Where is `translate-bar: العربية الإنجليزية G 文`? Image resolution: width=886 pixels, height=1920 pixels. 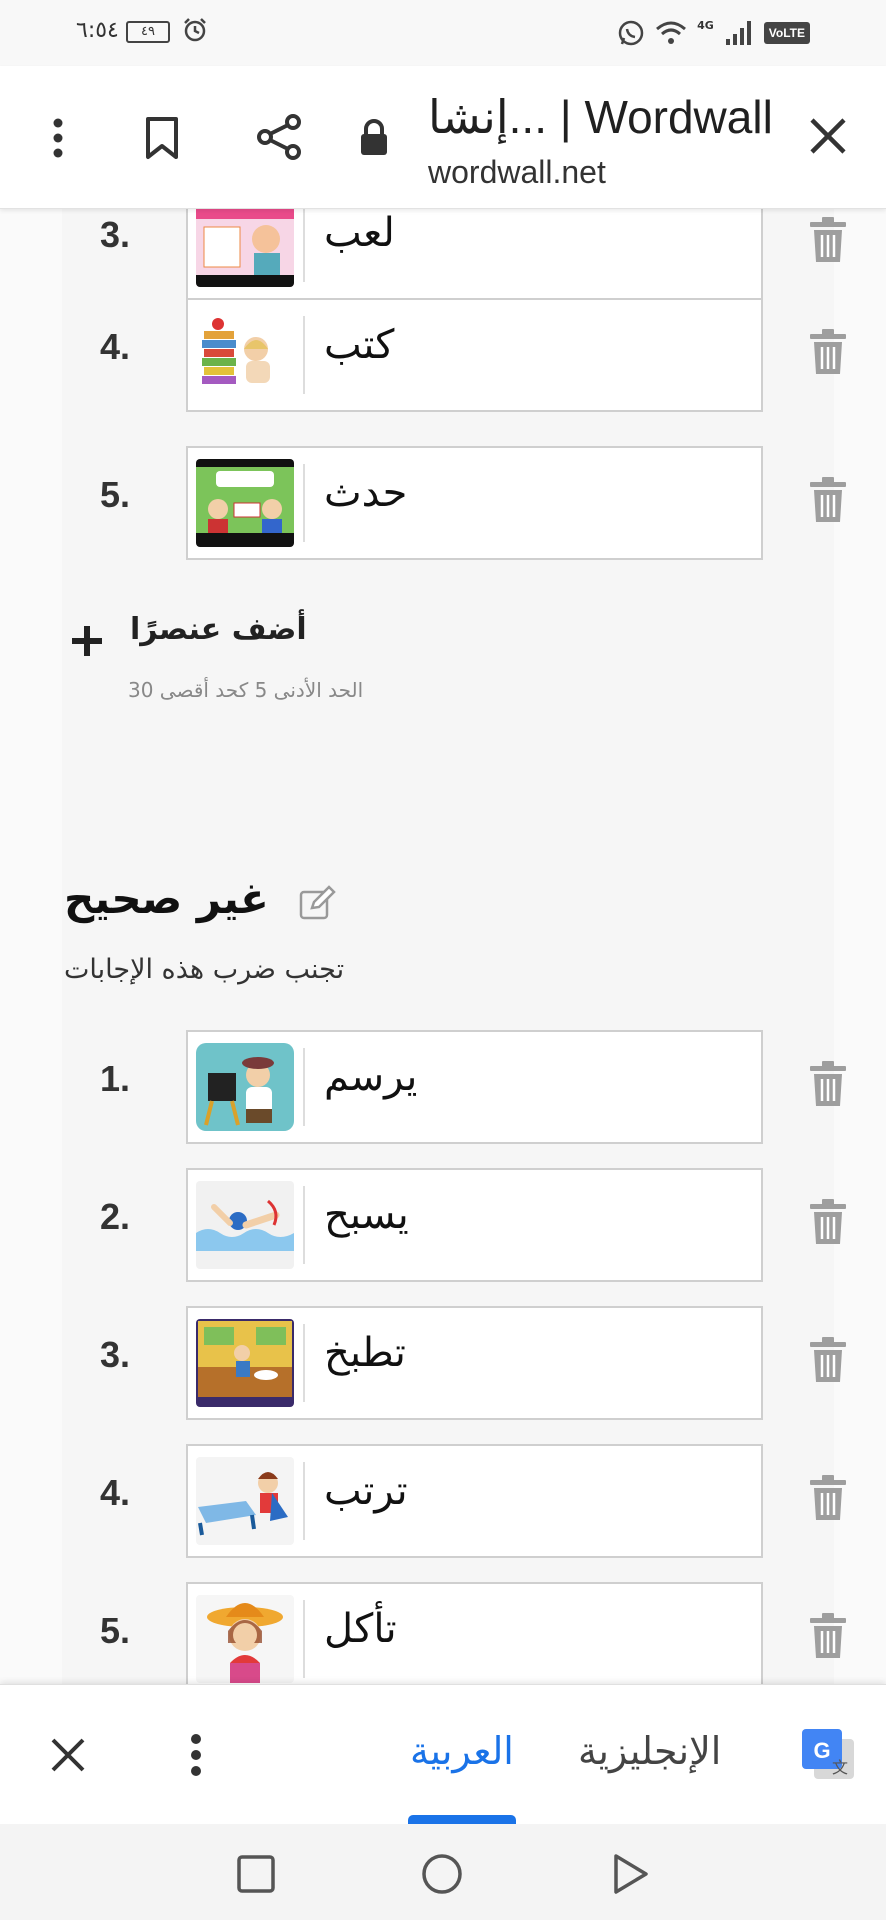
translate-bar: العربية الإنجليزية G 文 is located at coordinates (443, 1754).